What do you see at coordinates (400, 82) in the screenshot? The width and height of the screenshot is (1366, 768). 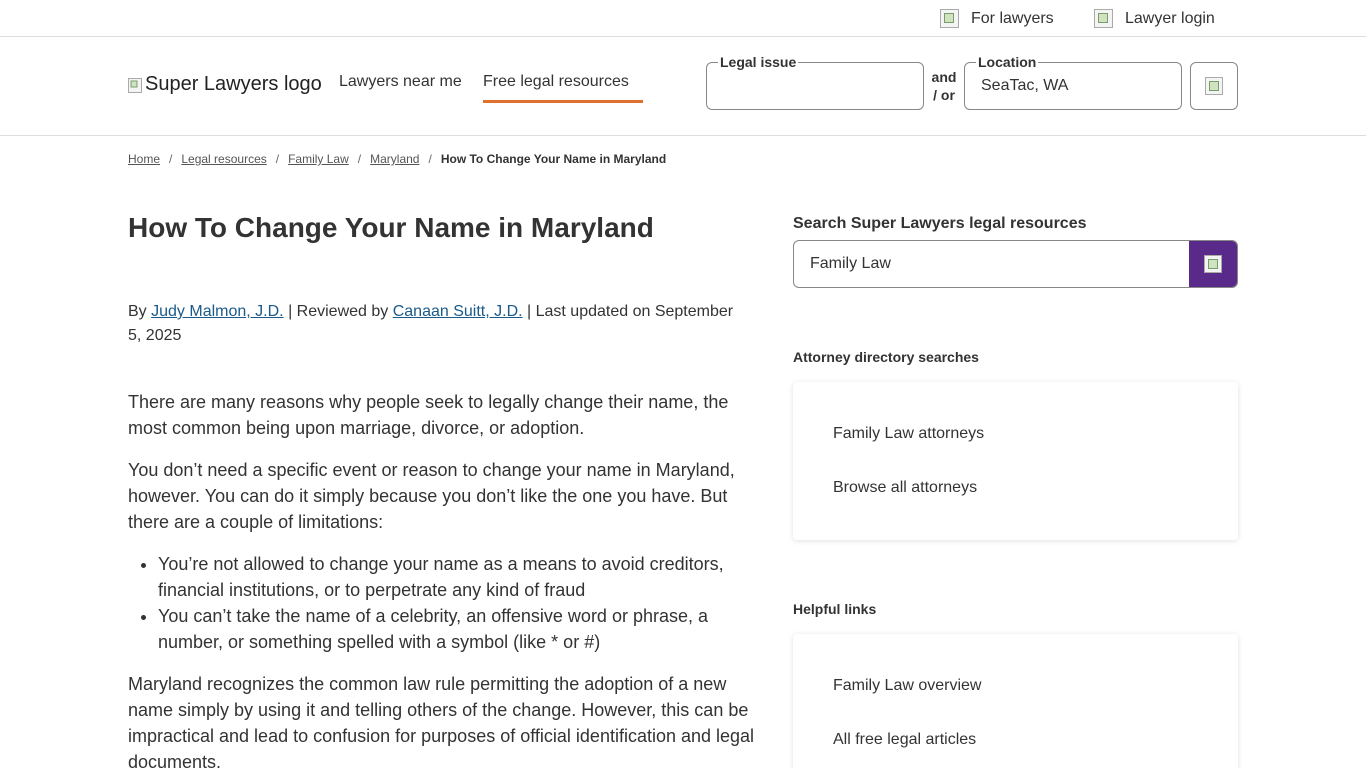 I see `nav-lawyers-near-me: Lawyers near me` at bounding box center [400, 82].